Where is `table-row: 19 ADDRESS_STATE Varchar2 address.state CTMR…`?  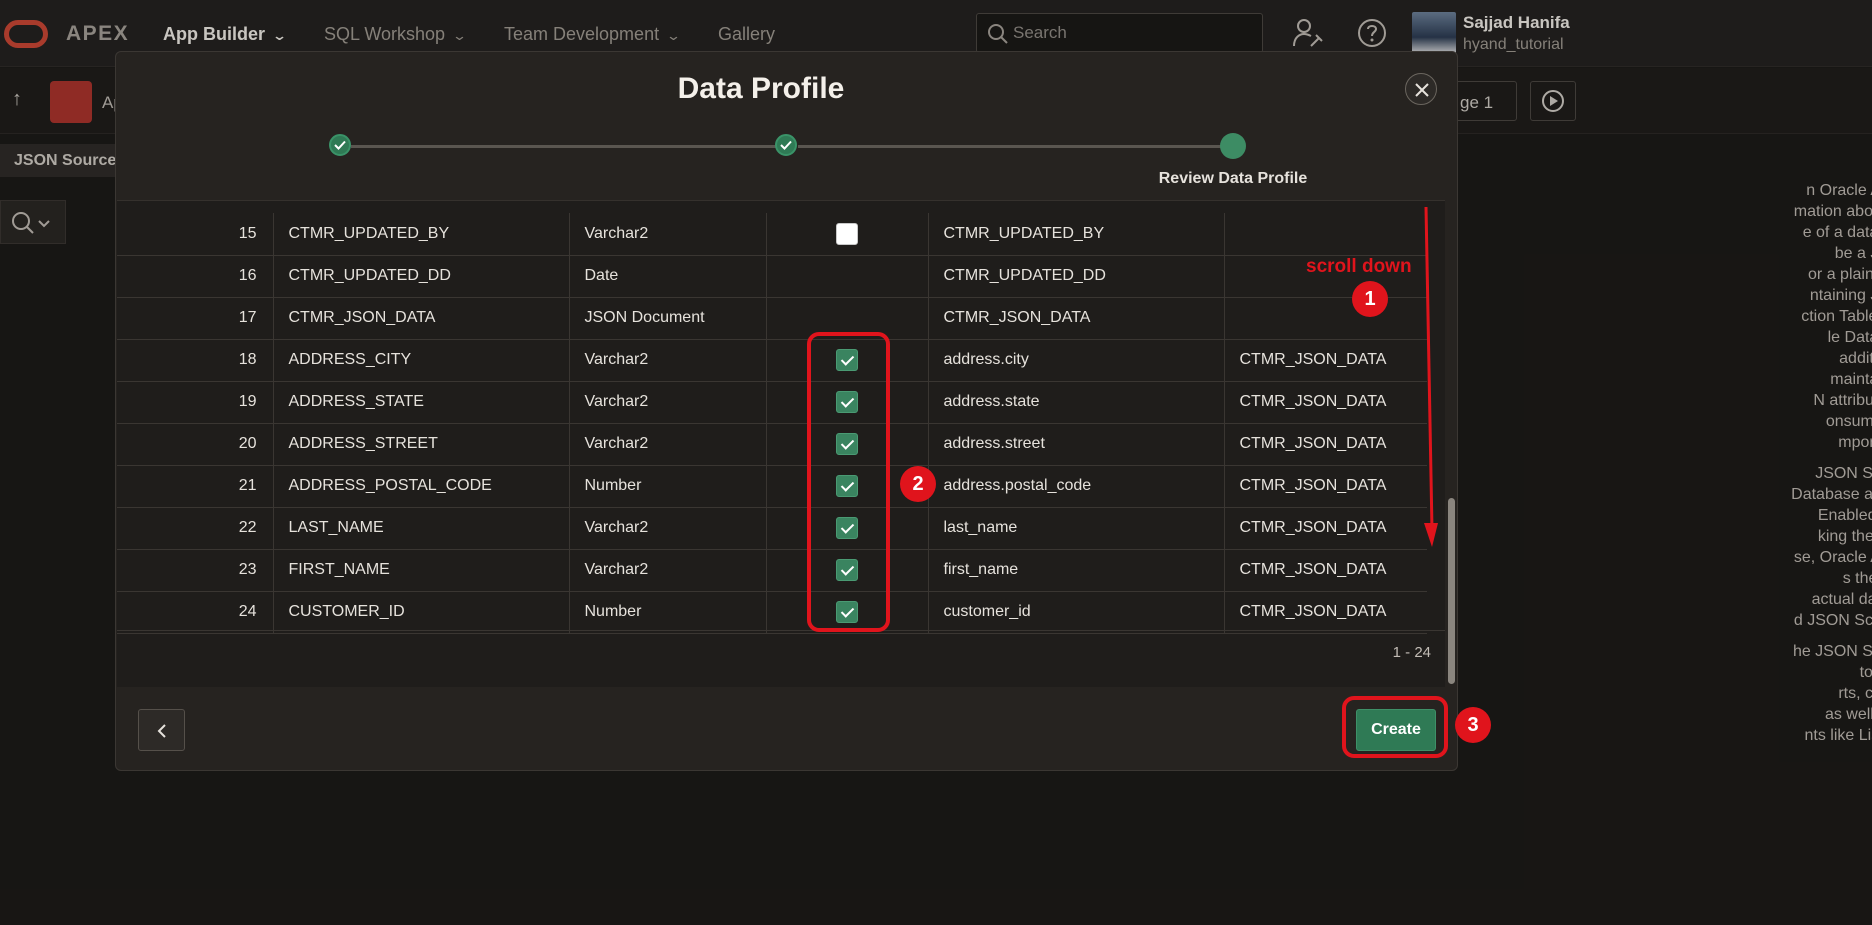 table-row: 19 ADDRESS_STATE Varchar2 address.state CTMR… is located at coordinates (772, 402).